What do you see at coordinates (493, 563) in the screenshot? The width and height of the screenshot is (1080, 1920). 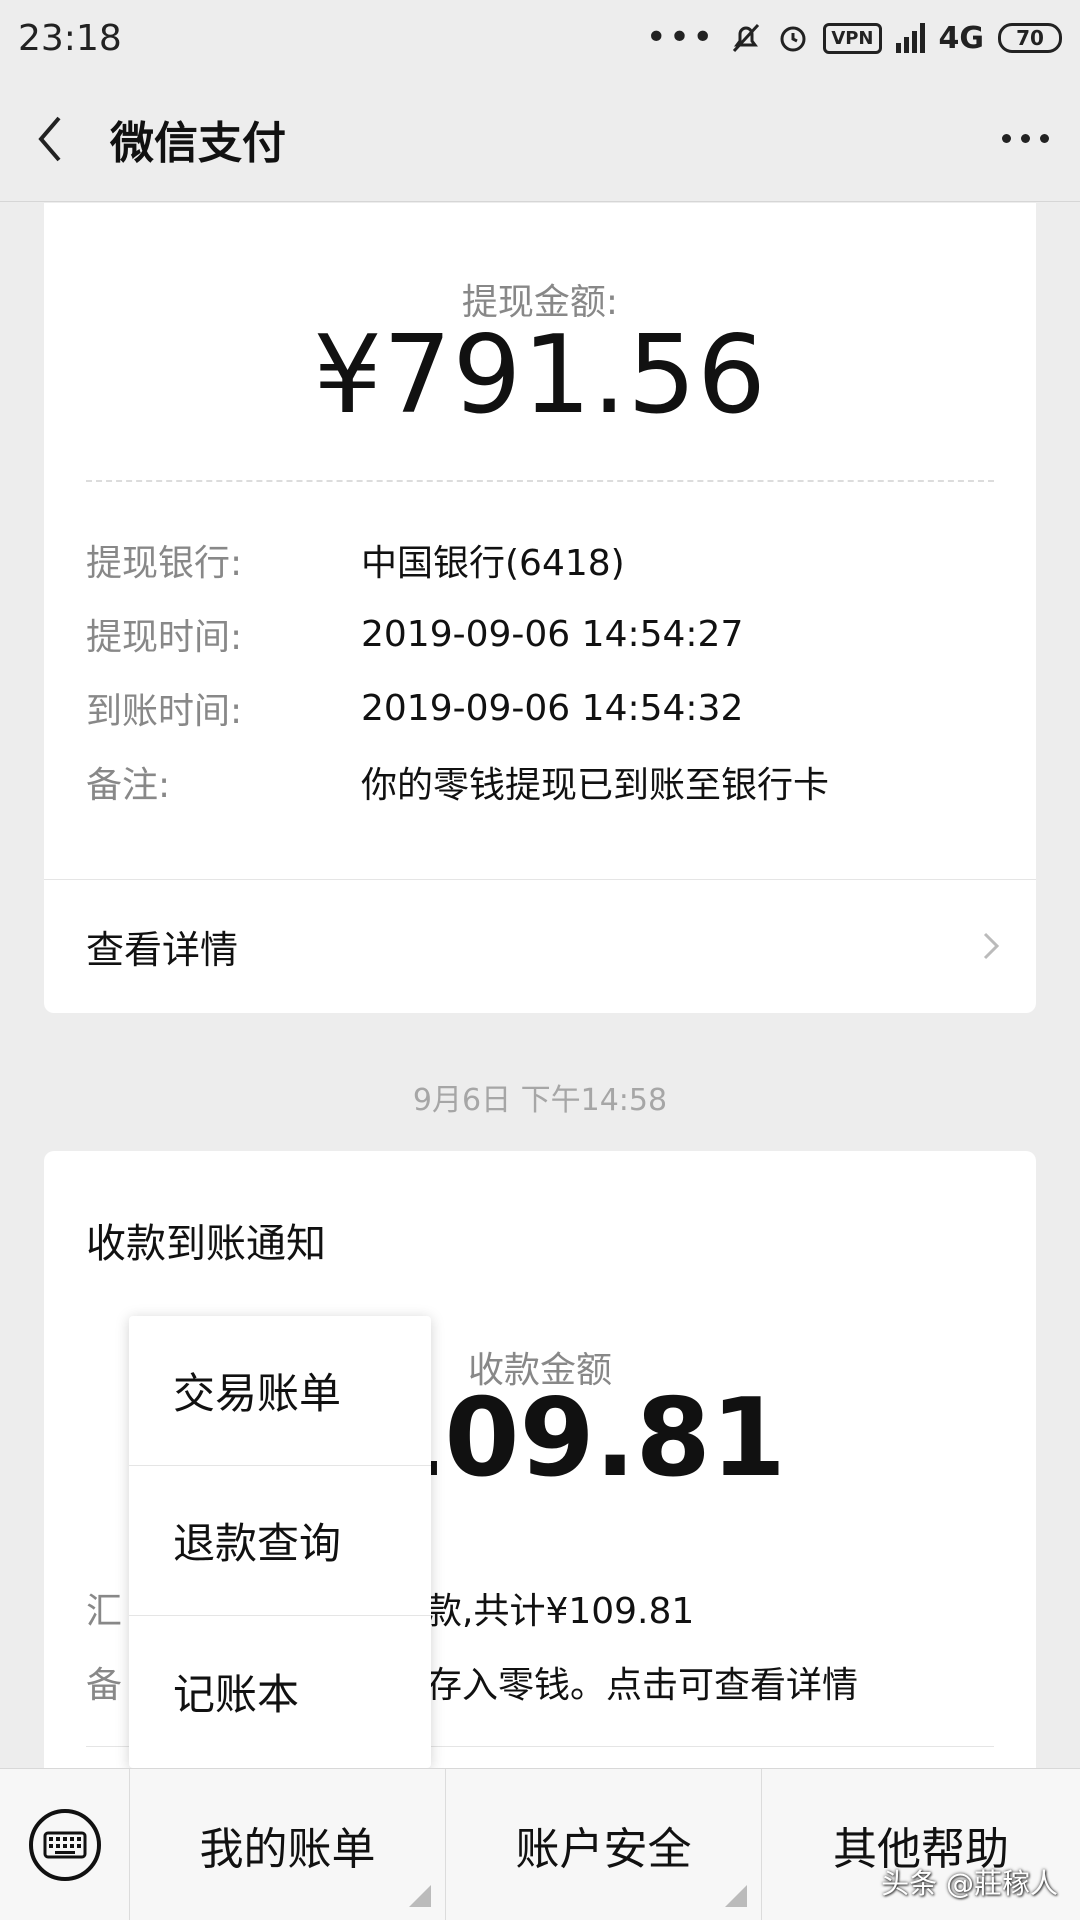 I see `detail-value: 中国银行(6418)` at bounding box center [493, 563].